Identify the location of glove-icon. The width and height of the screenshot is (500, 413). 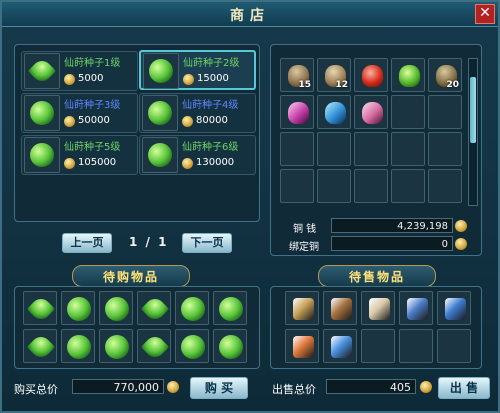
(455, 309).